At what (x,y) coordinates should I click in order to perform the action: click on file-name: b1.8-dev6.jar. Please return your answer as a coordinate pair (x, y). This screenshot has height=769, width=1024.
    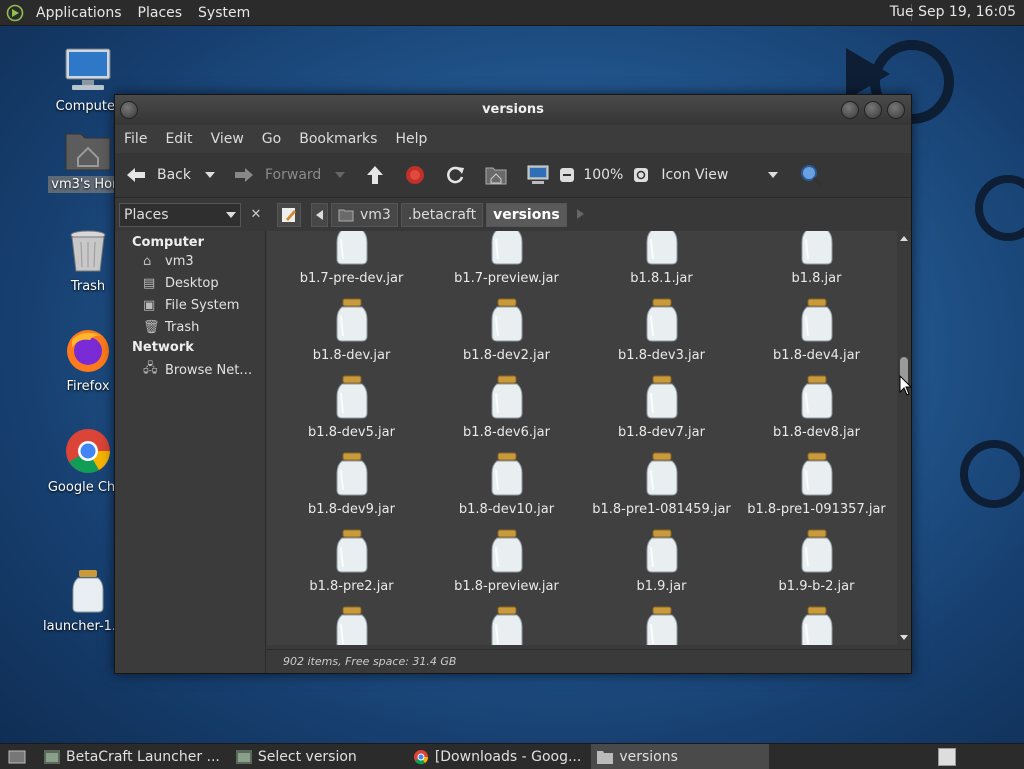
    Looking at the image, I should click on (506, 432).